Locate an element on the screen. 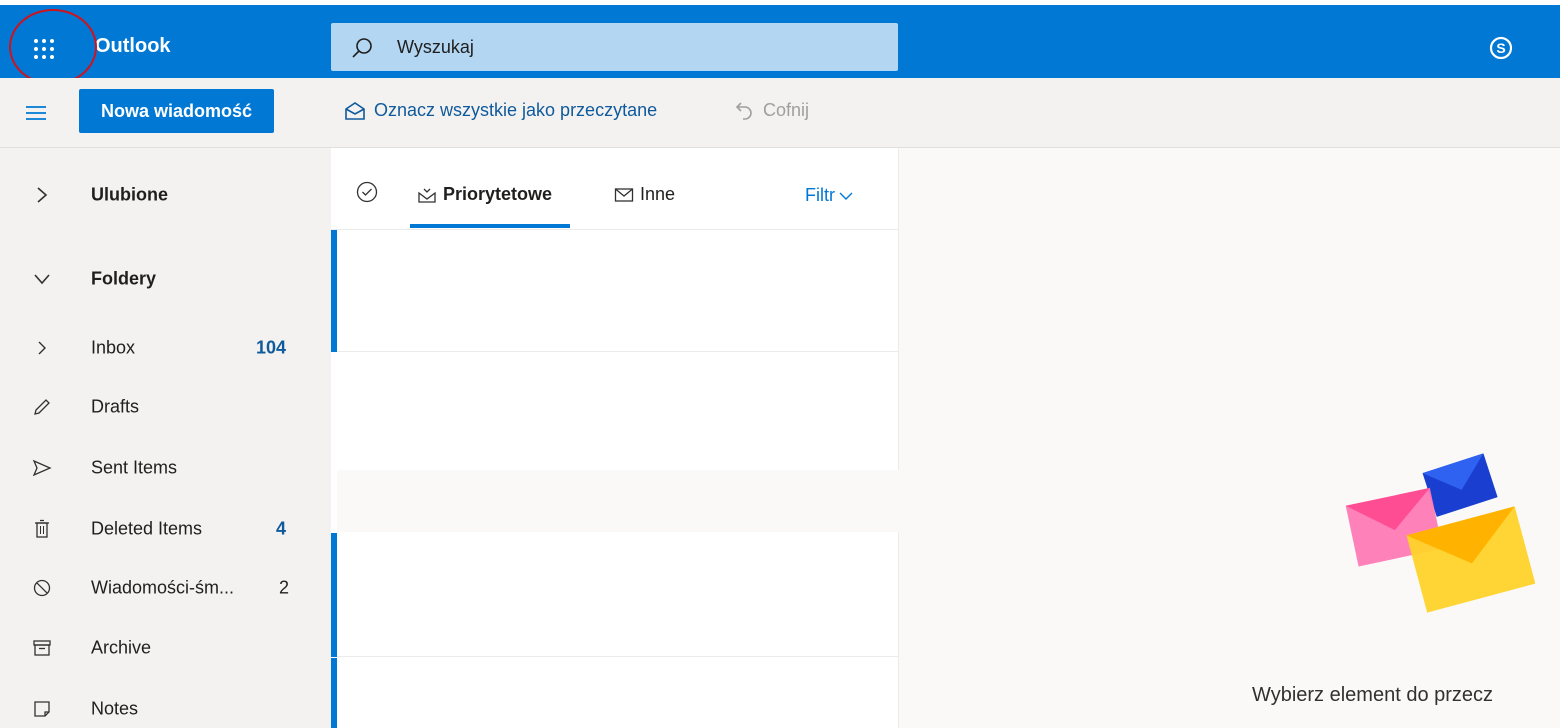 This screenshot has height=728, width=1560. sidebar-item-drafts: Drafts is located at coordinates (165, 407).